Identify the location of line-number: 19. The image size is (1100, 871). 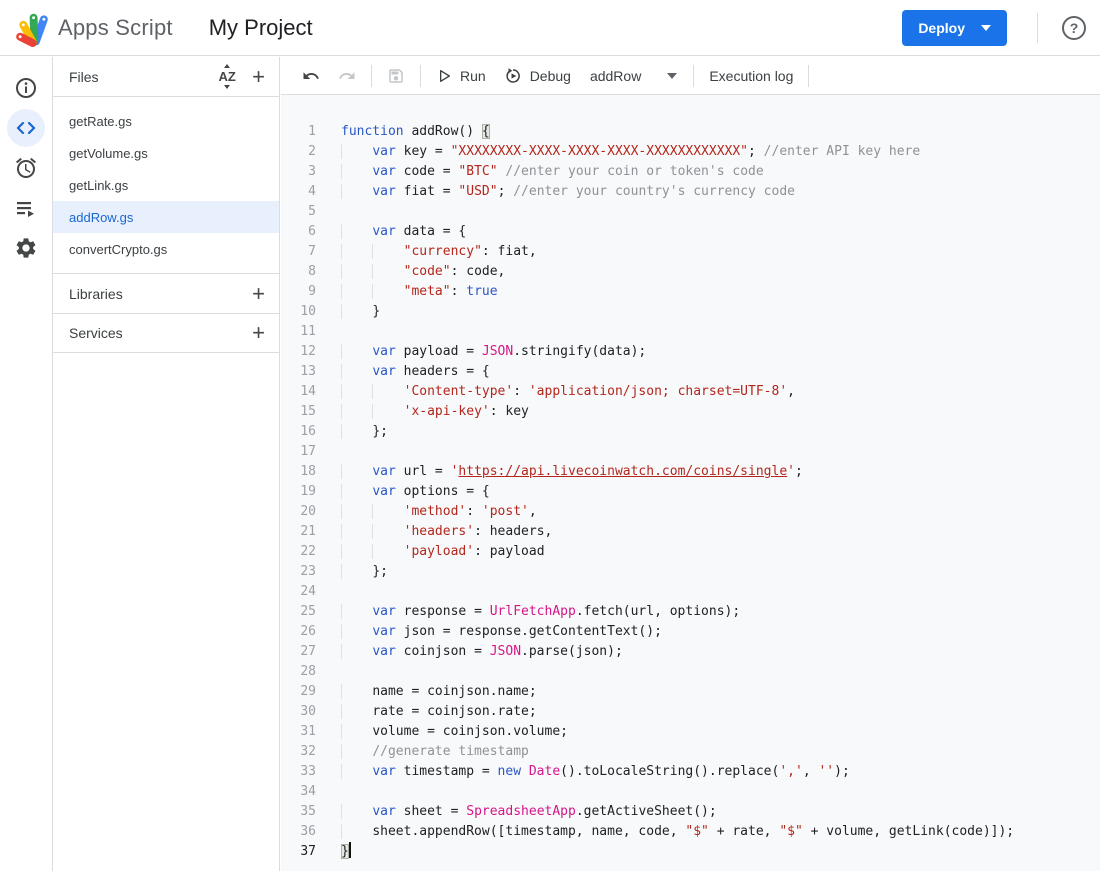
(308, 491).